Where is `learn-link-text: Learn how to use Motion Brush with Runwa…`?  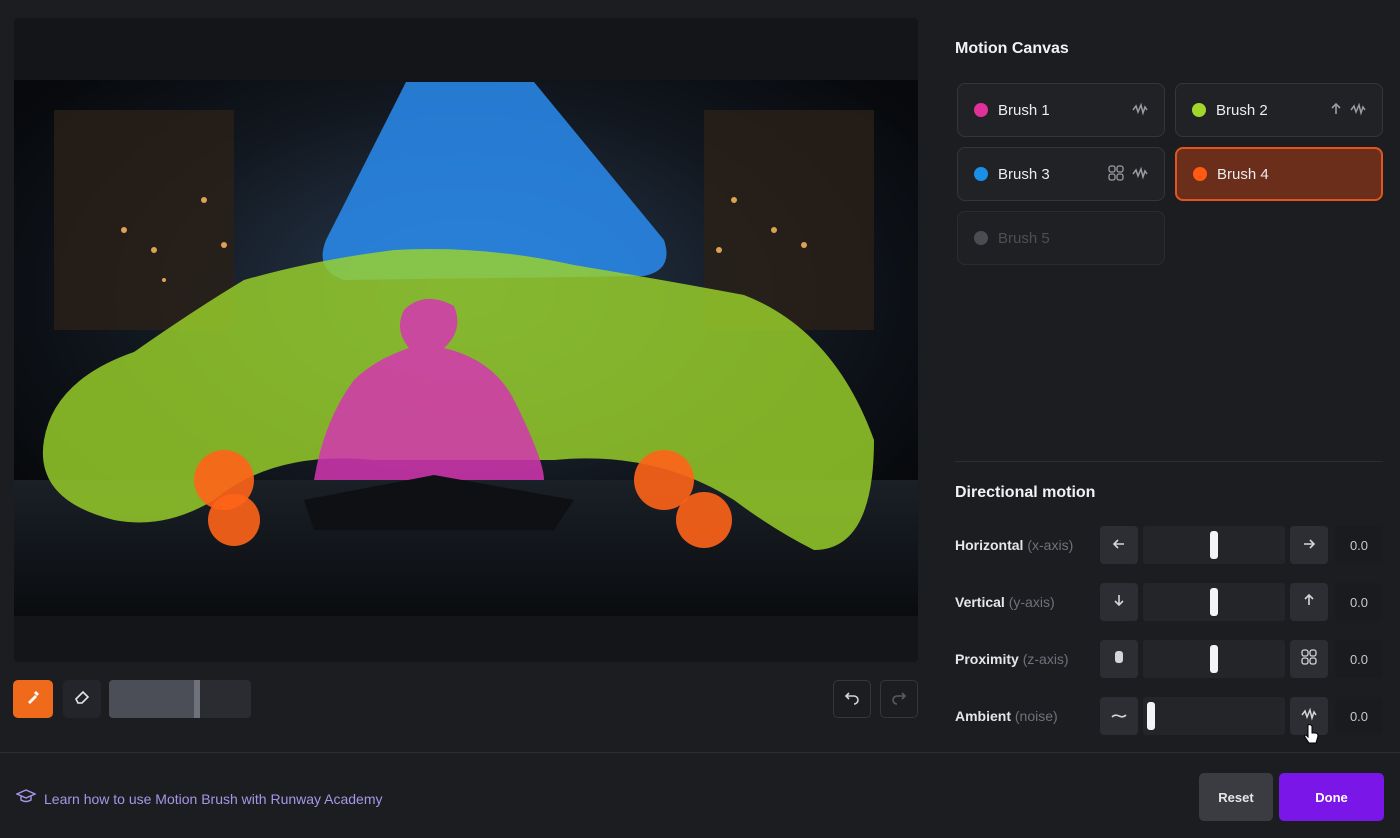 learn-link-text: Learn how to use Motion Brush with Runwa… is located at coordinates (213, 798).